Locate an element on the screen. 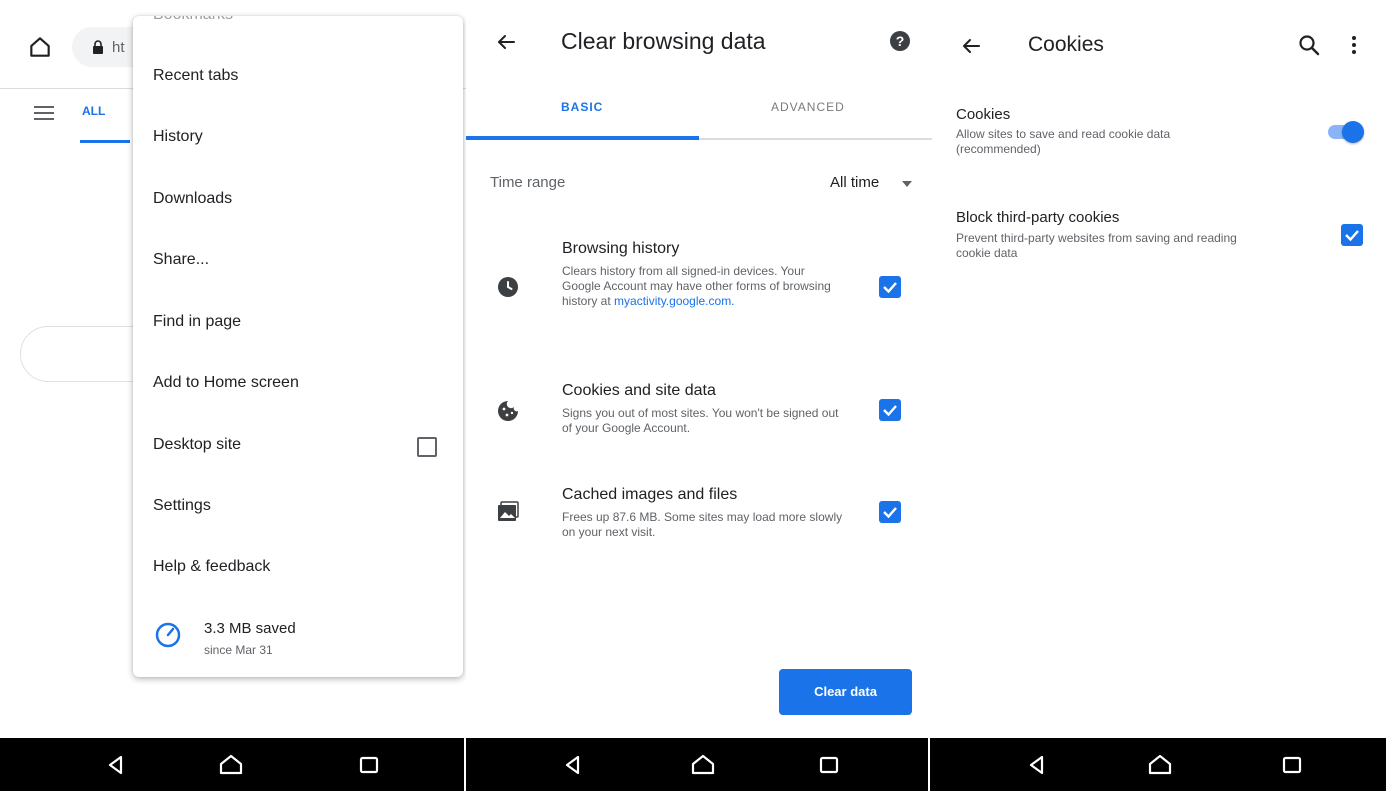 The width and height of the screenshot is (1386, 791). menu-item-bookmarks: Bookmarks is located at coordinates (193, 20).